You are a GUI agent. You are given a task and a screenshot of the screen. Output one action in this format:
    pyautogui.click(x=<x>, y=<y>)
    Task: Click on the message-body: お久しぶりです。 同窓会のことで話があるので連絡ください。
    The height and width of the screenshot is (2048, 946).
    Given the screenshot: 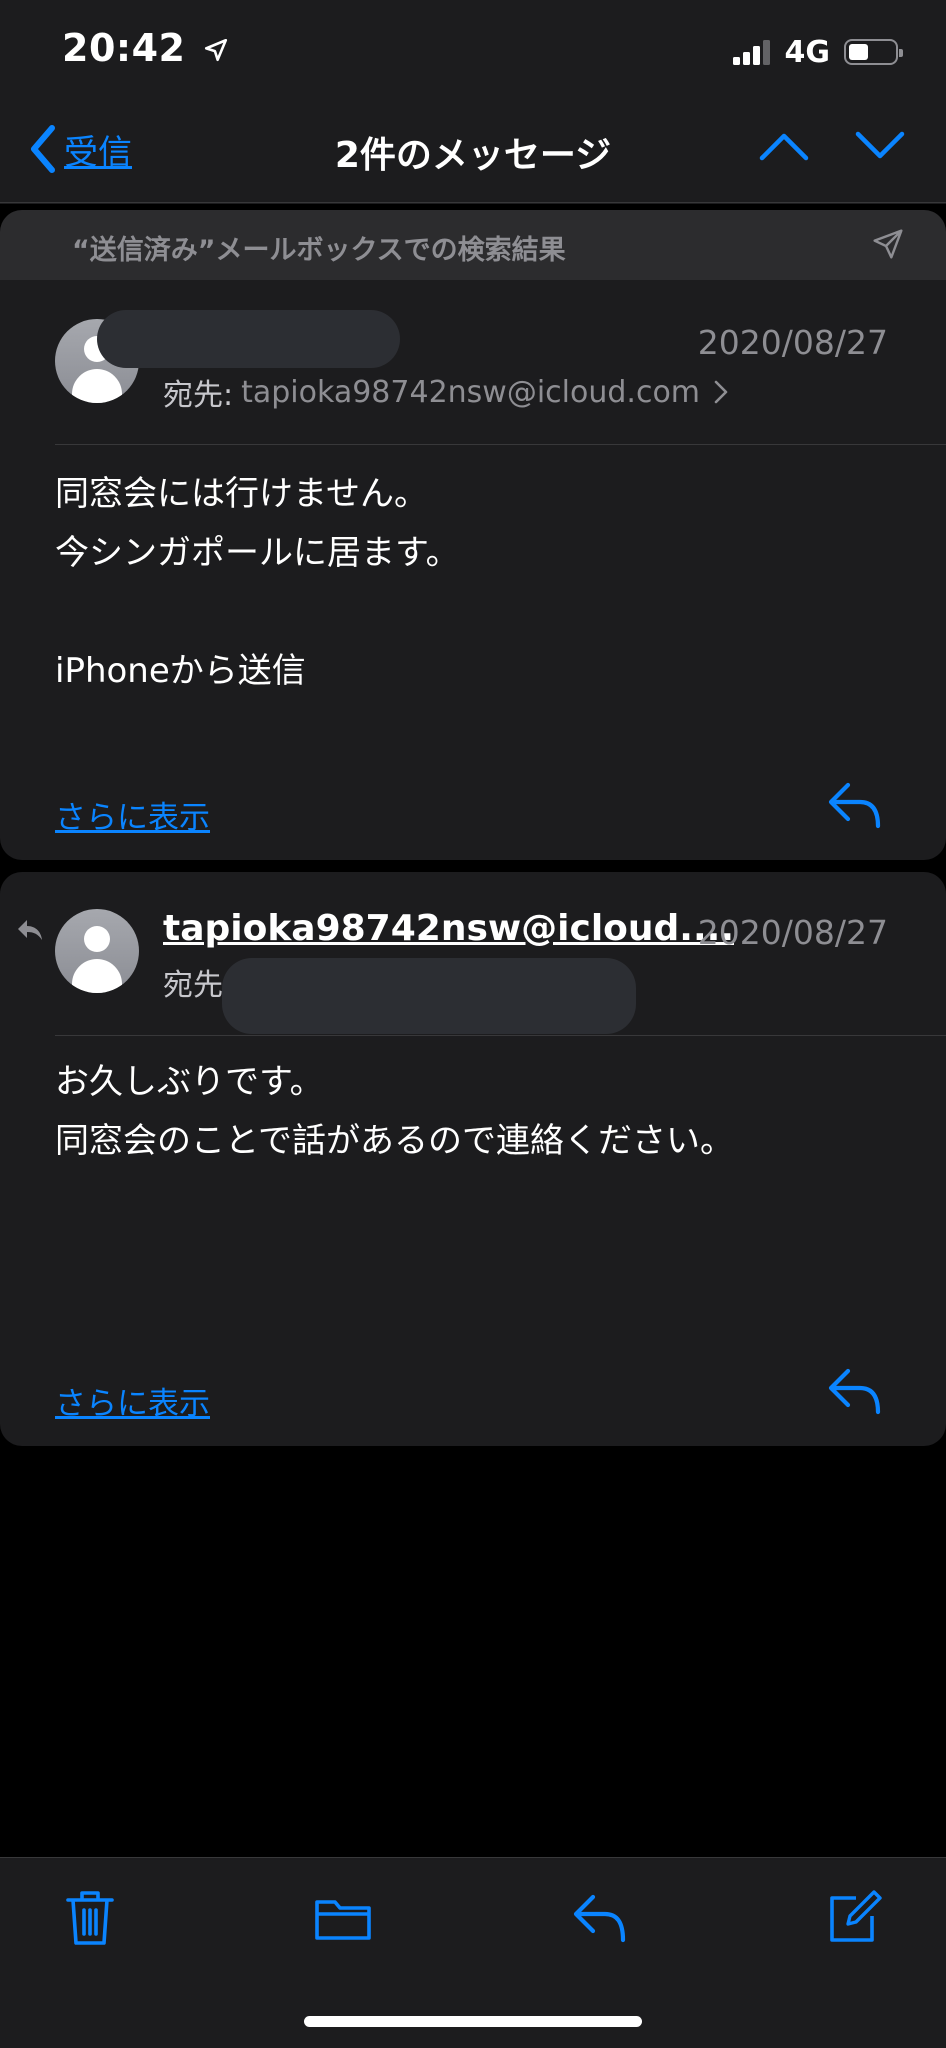 What is the action you would take?
    pyautogui.click(x=394, y=1112)
    